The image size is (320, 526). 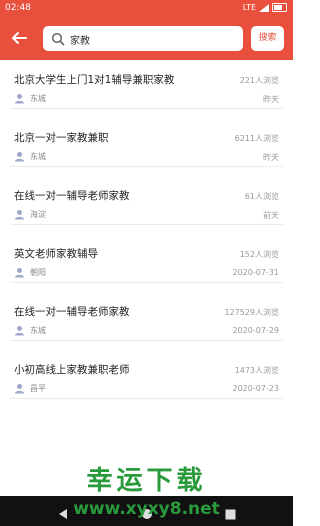 I want to click on item-location: 朝阳, so click(x=38, y=272).